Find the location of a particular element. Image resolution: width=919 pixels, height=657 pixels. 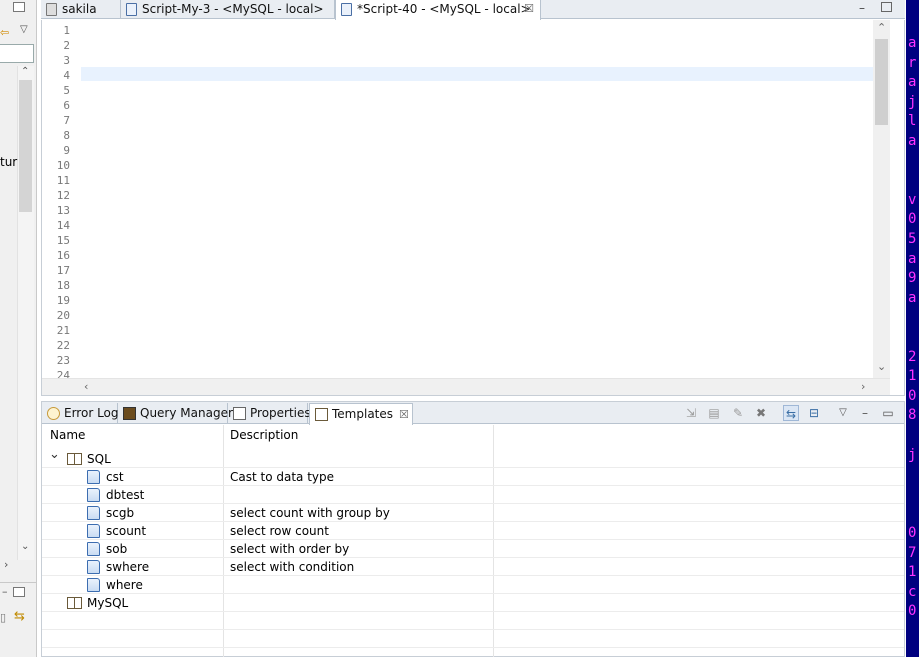

link-editor-icon: ⇦ is located at coordinates (4, 32).